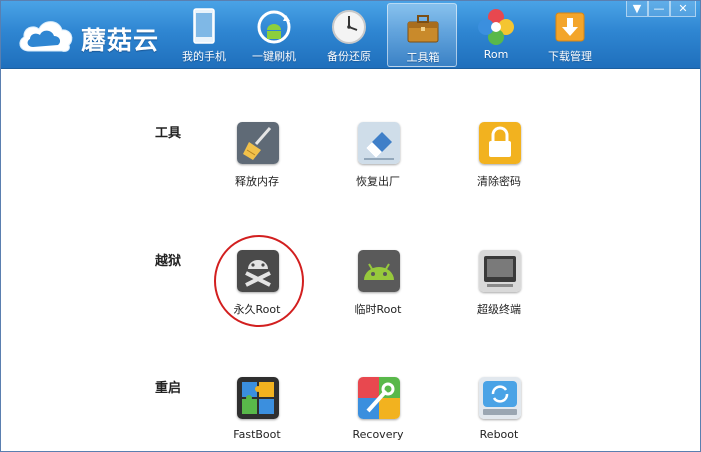 Image resolution: width=701 pixels, height=452 pixels. I want to click on nav-backup-restore: 备份还原, so click(349, 35).